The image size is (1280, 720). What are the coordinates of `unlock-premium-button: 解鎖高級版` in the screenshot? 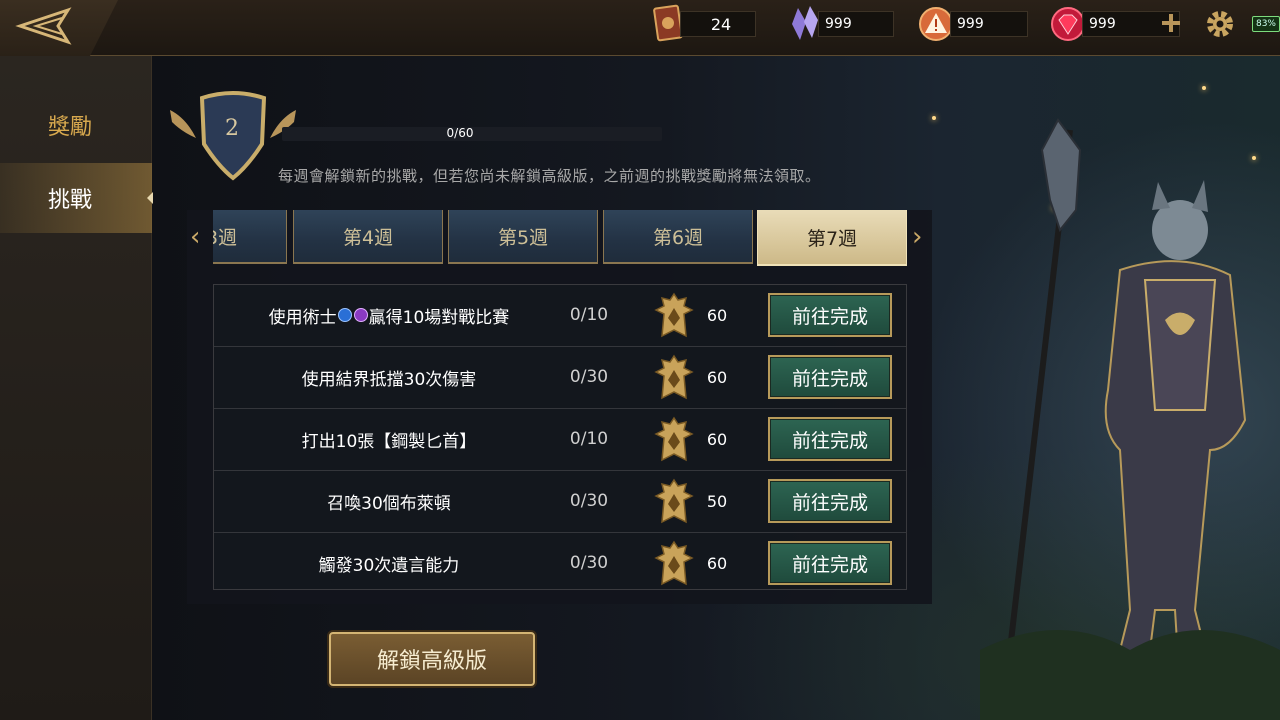 It's located at (432, 659).